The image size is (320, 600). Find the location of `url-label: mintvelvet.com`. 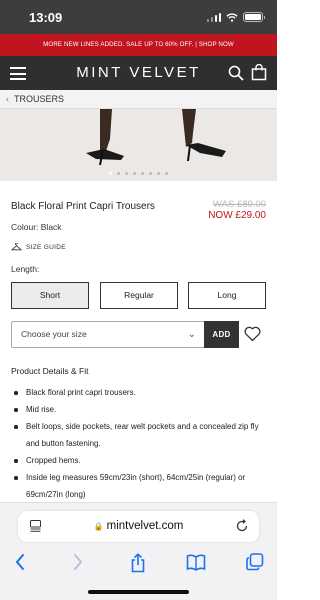

url-label: mintvelvet.com is located at coordinates (145, 526).